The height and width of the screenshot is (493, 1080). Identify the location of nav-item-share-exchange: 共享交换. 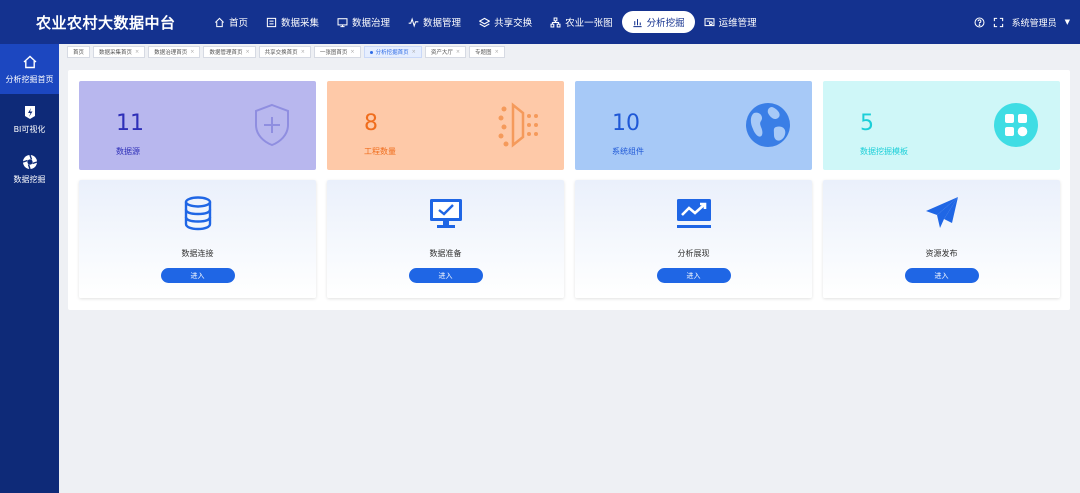
(505, 22).